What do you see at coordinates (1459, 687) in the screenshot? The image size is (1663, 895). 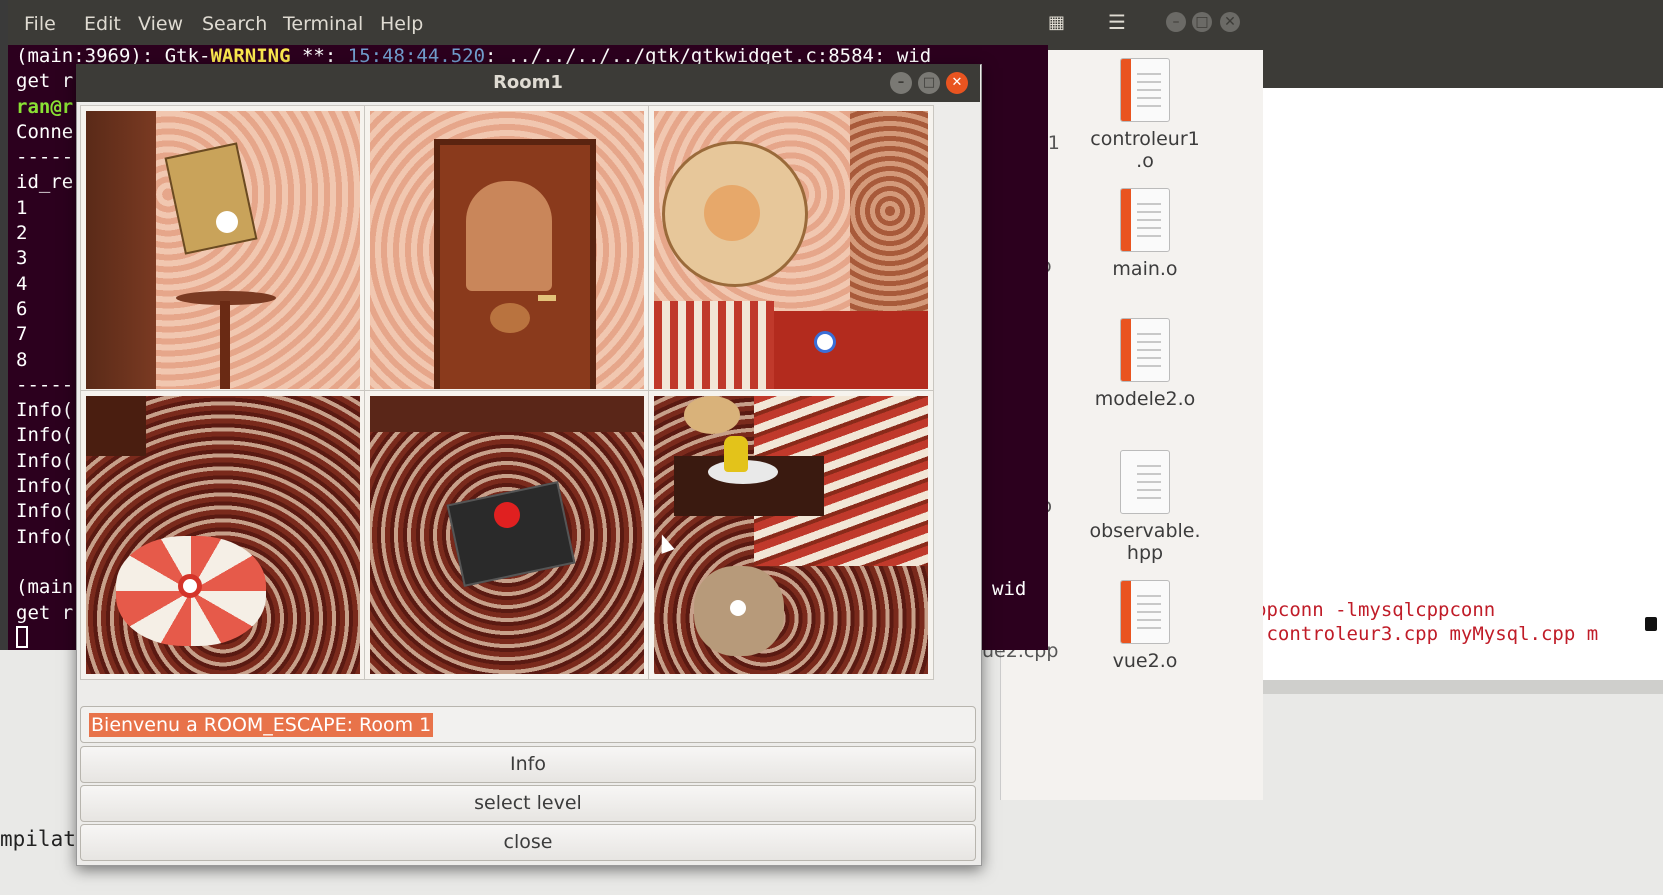 I see `editor-scrollbar` at bounding box center [1459, 687].